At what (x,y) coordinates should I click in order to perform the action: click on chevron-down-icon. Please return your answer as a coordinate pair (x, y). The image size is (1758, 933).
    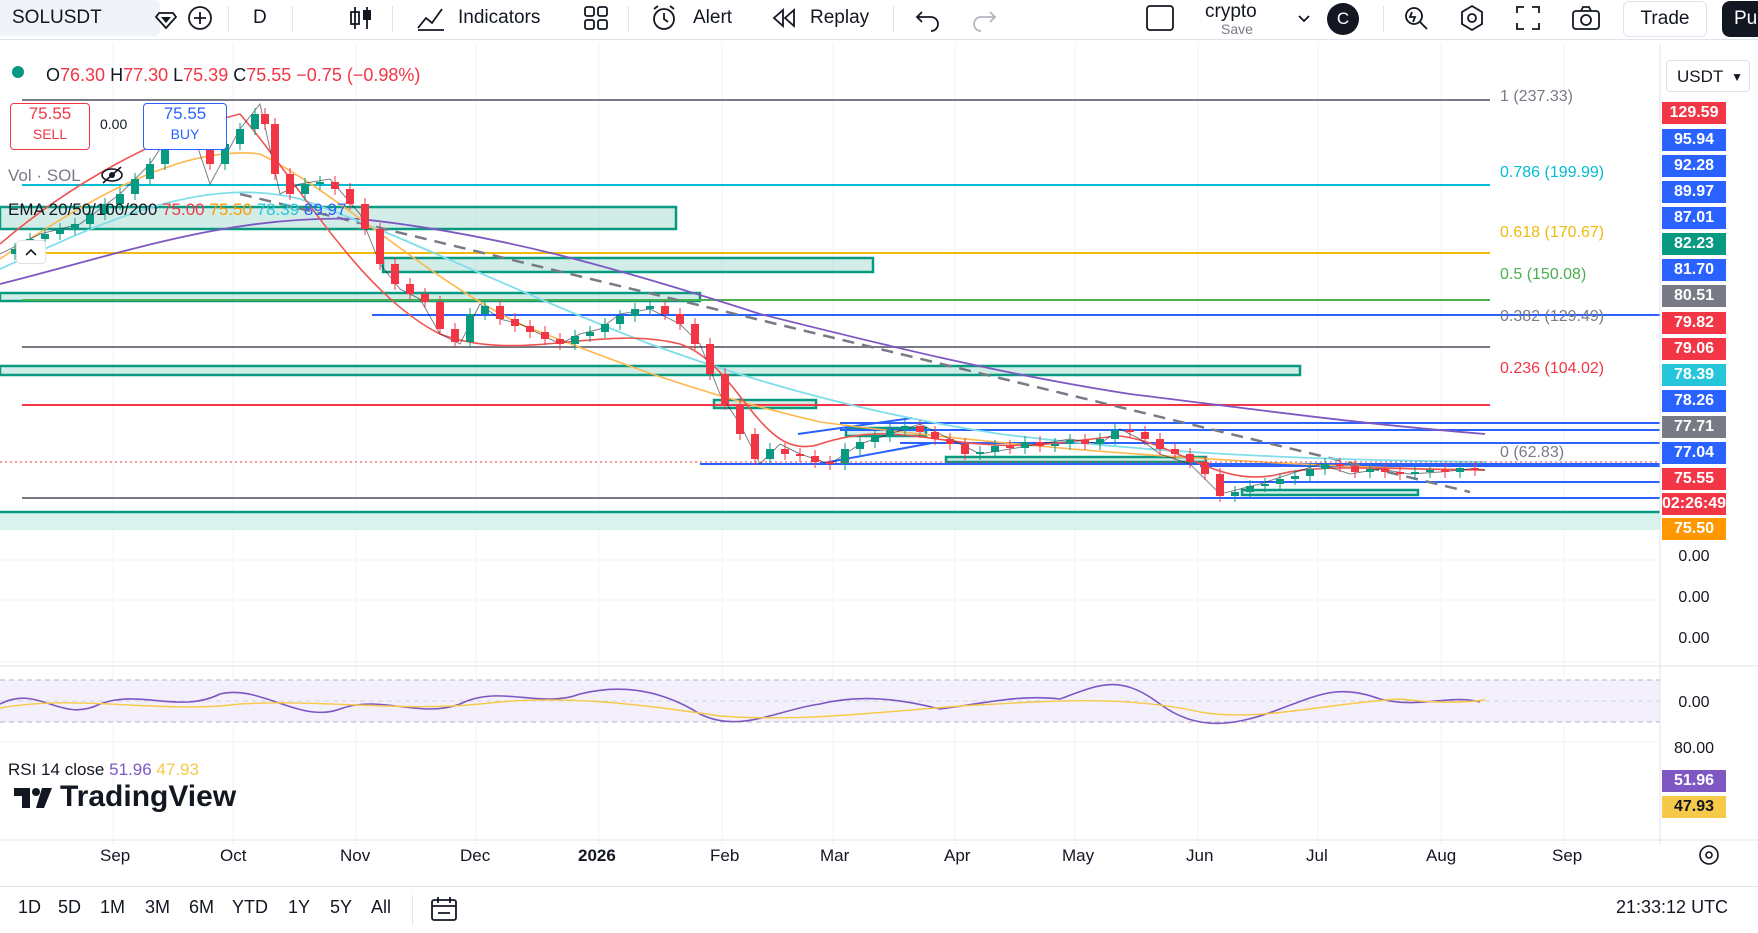
    Looking at the image, I should click on (1304, 18).